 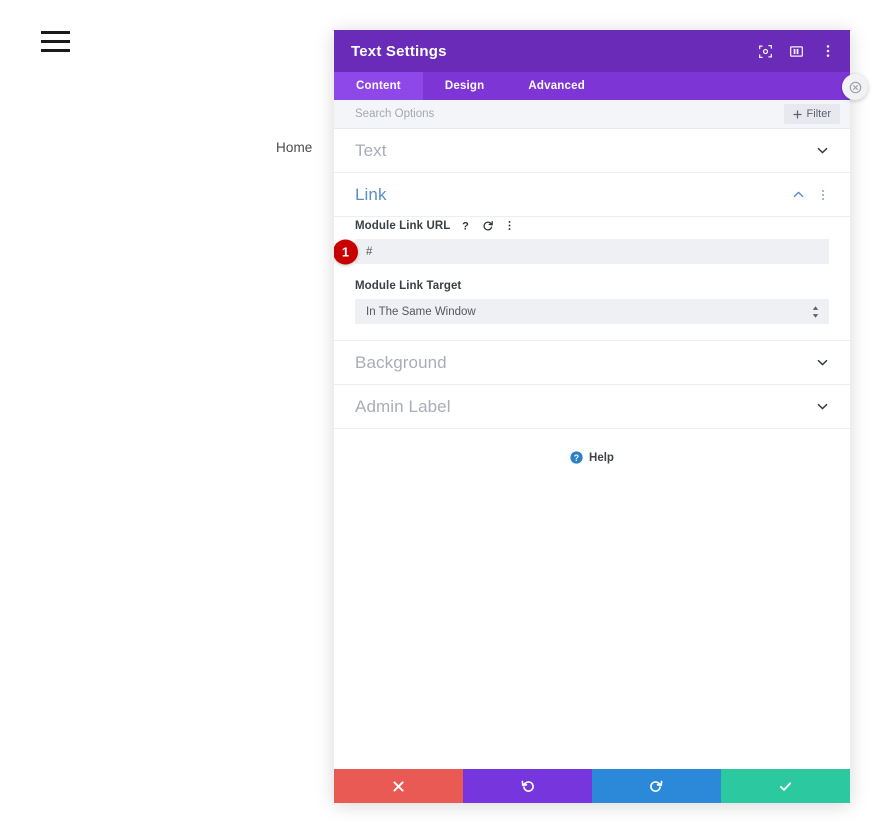 I want to click on check-icon, so click(x=785, y=786).